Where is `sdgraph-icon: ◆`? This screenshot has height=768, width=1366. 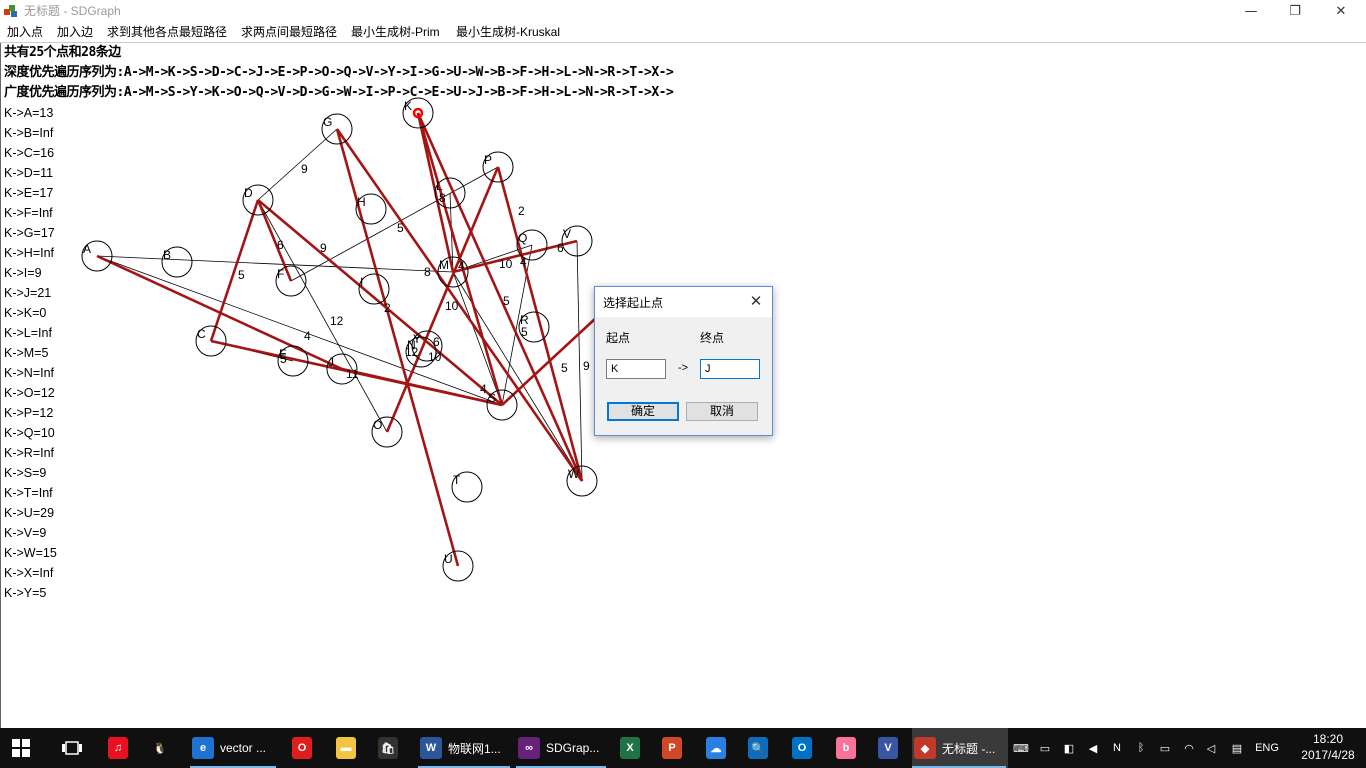
sdgraph-icon: ◆ is located at coordinates (925, 748).